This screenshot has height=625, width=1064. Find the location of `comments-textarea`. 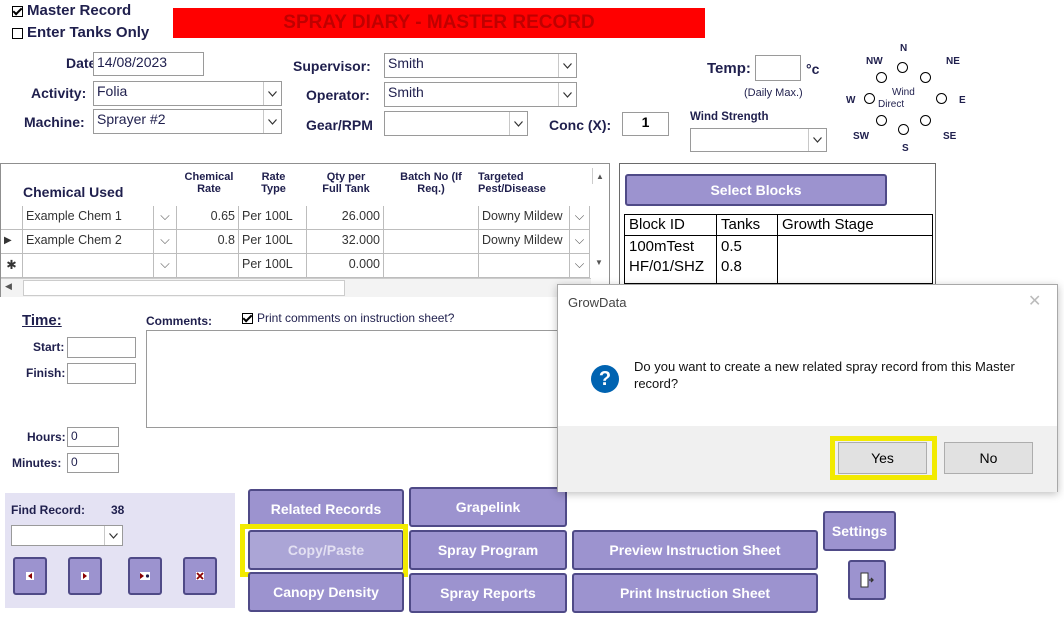

comments-textarea is located at coordinates (352, 379).